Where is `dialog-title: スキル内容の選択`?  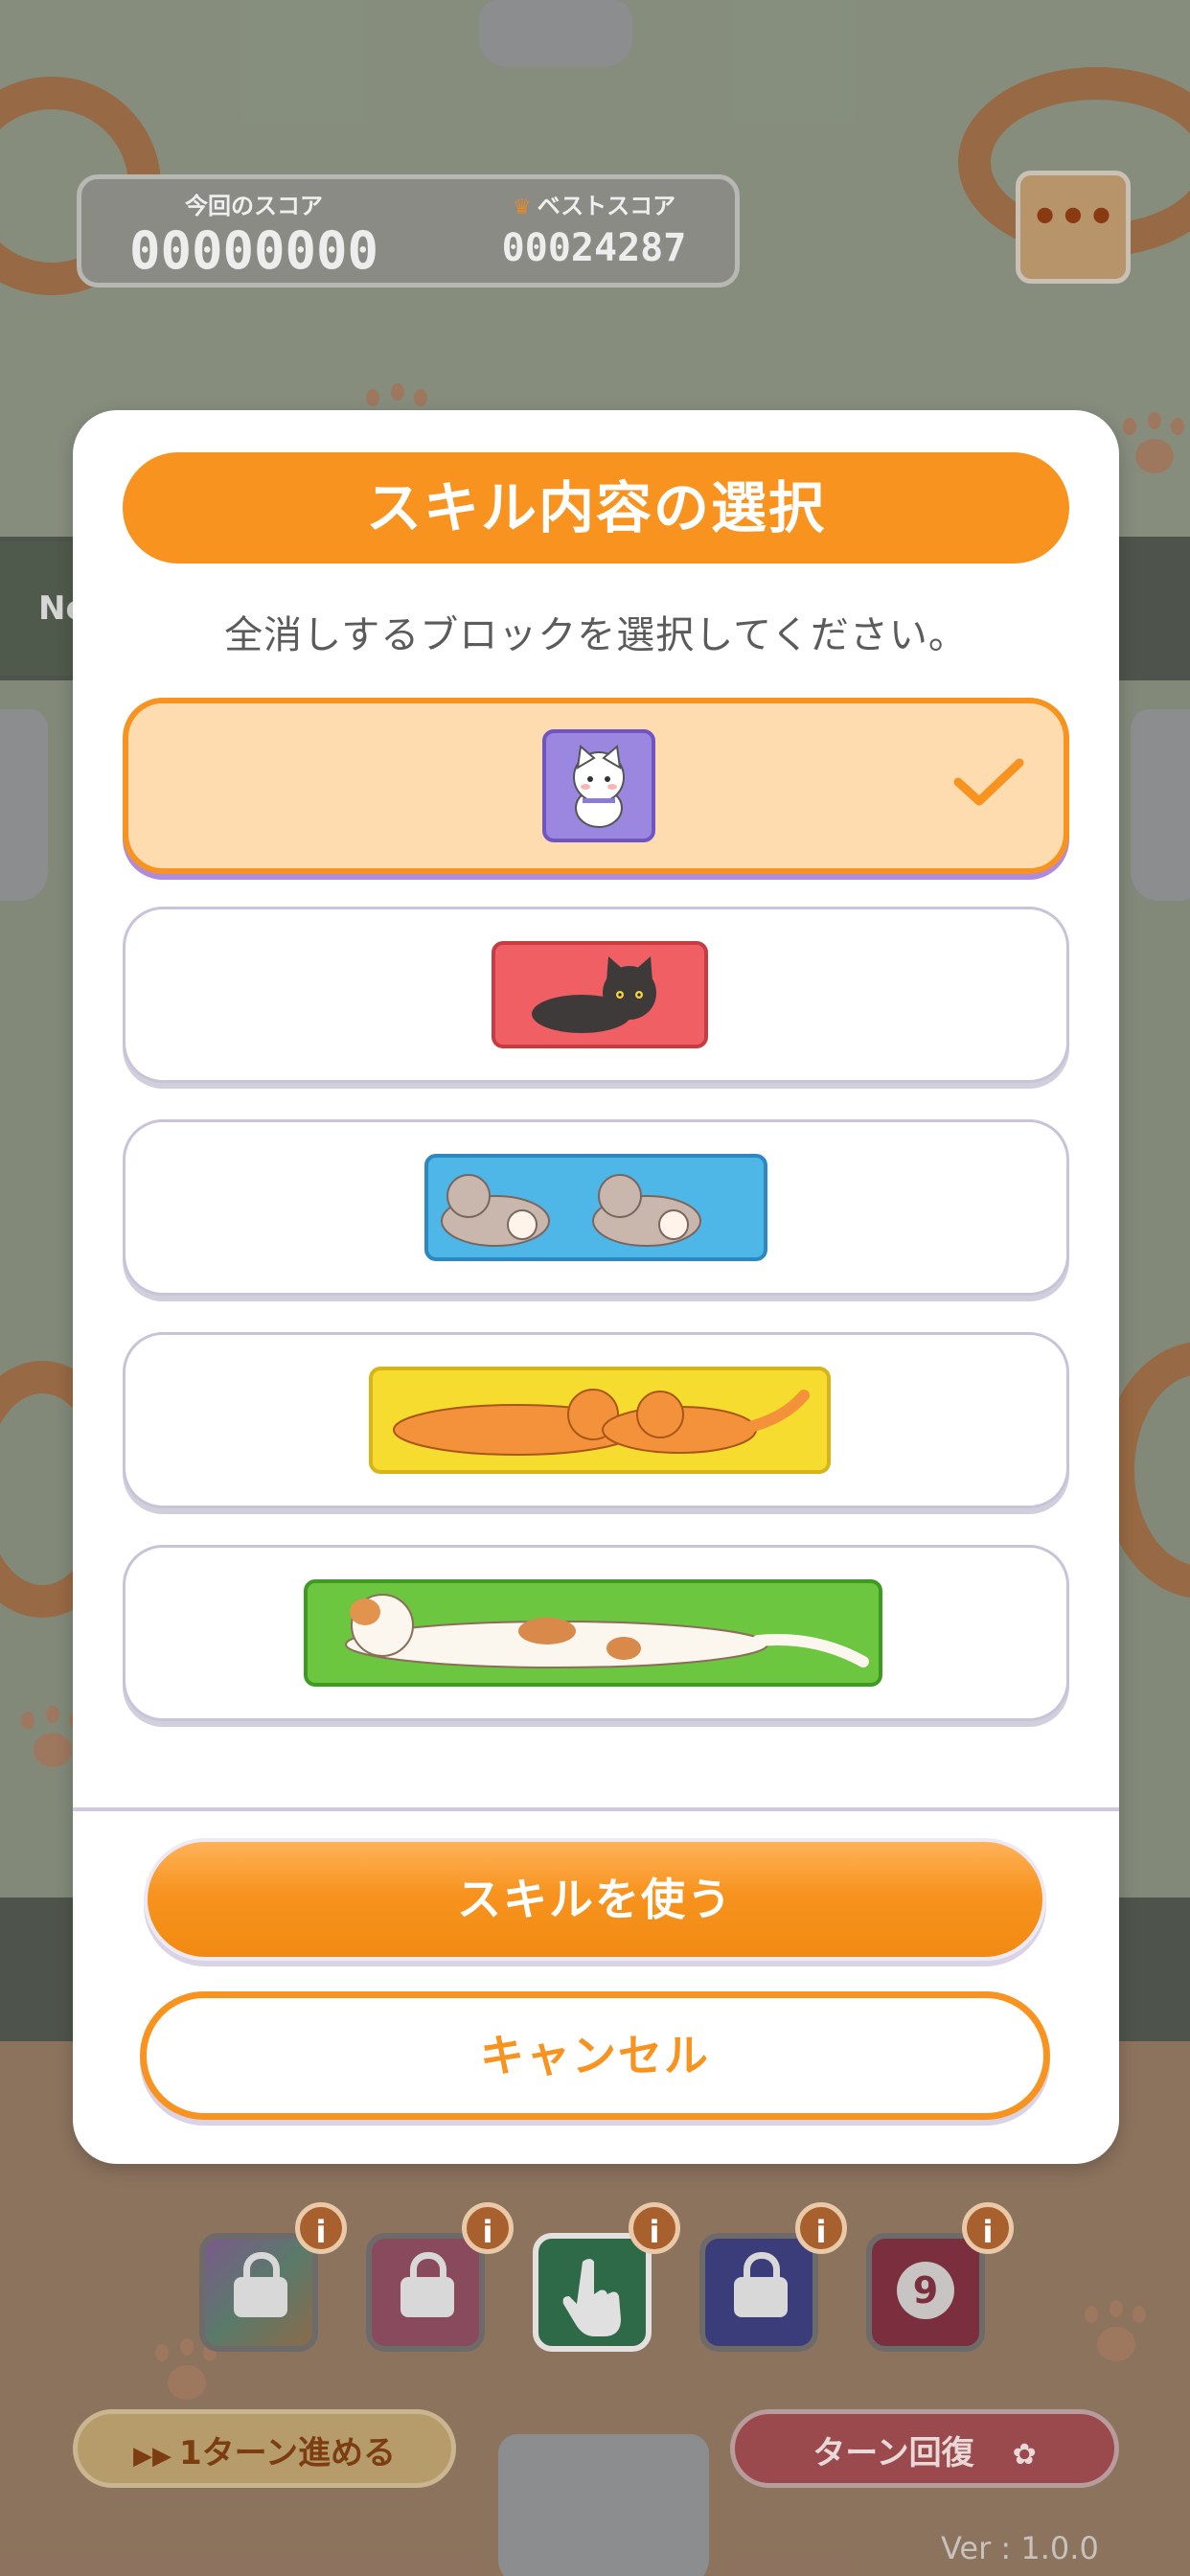 dialog-title: スキル内容の選択 is located at coordinates (596, 508).